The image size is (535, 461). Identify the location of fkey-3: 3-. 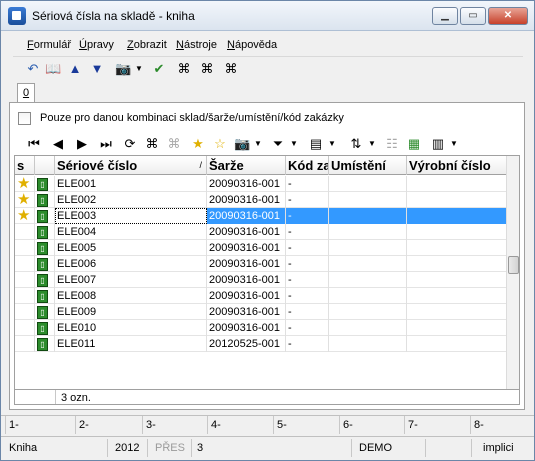
(149, 425).